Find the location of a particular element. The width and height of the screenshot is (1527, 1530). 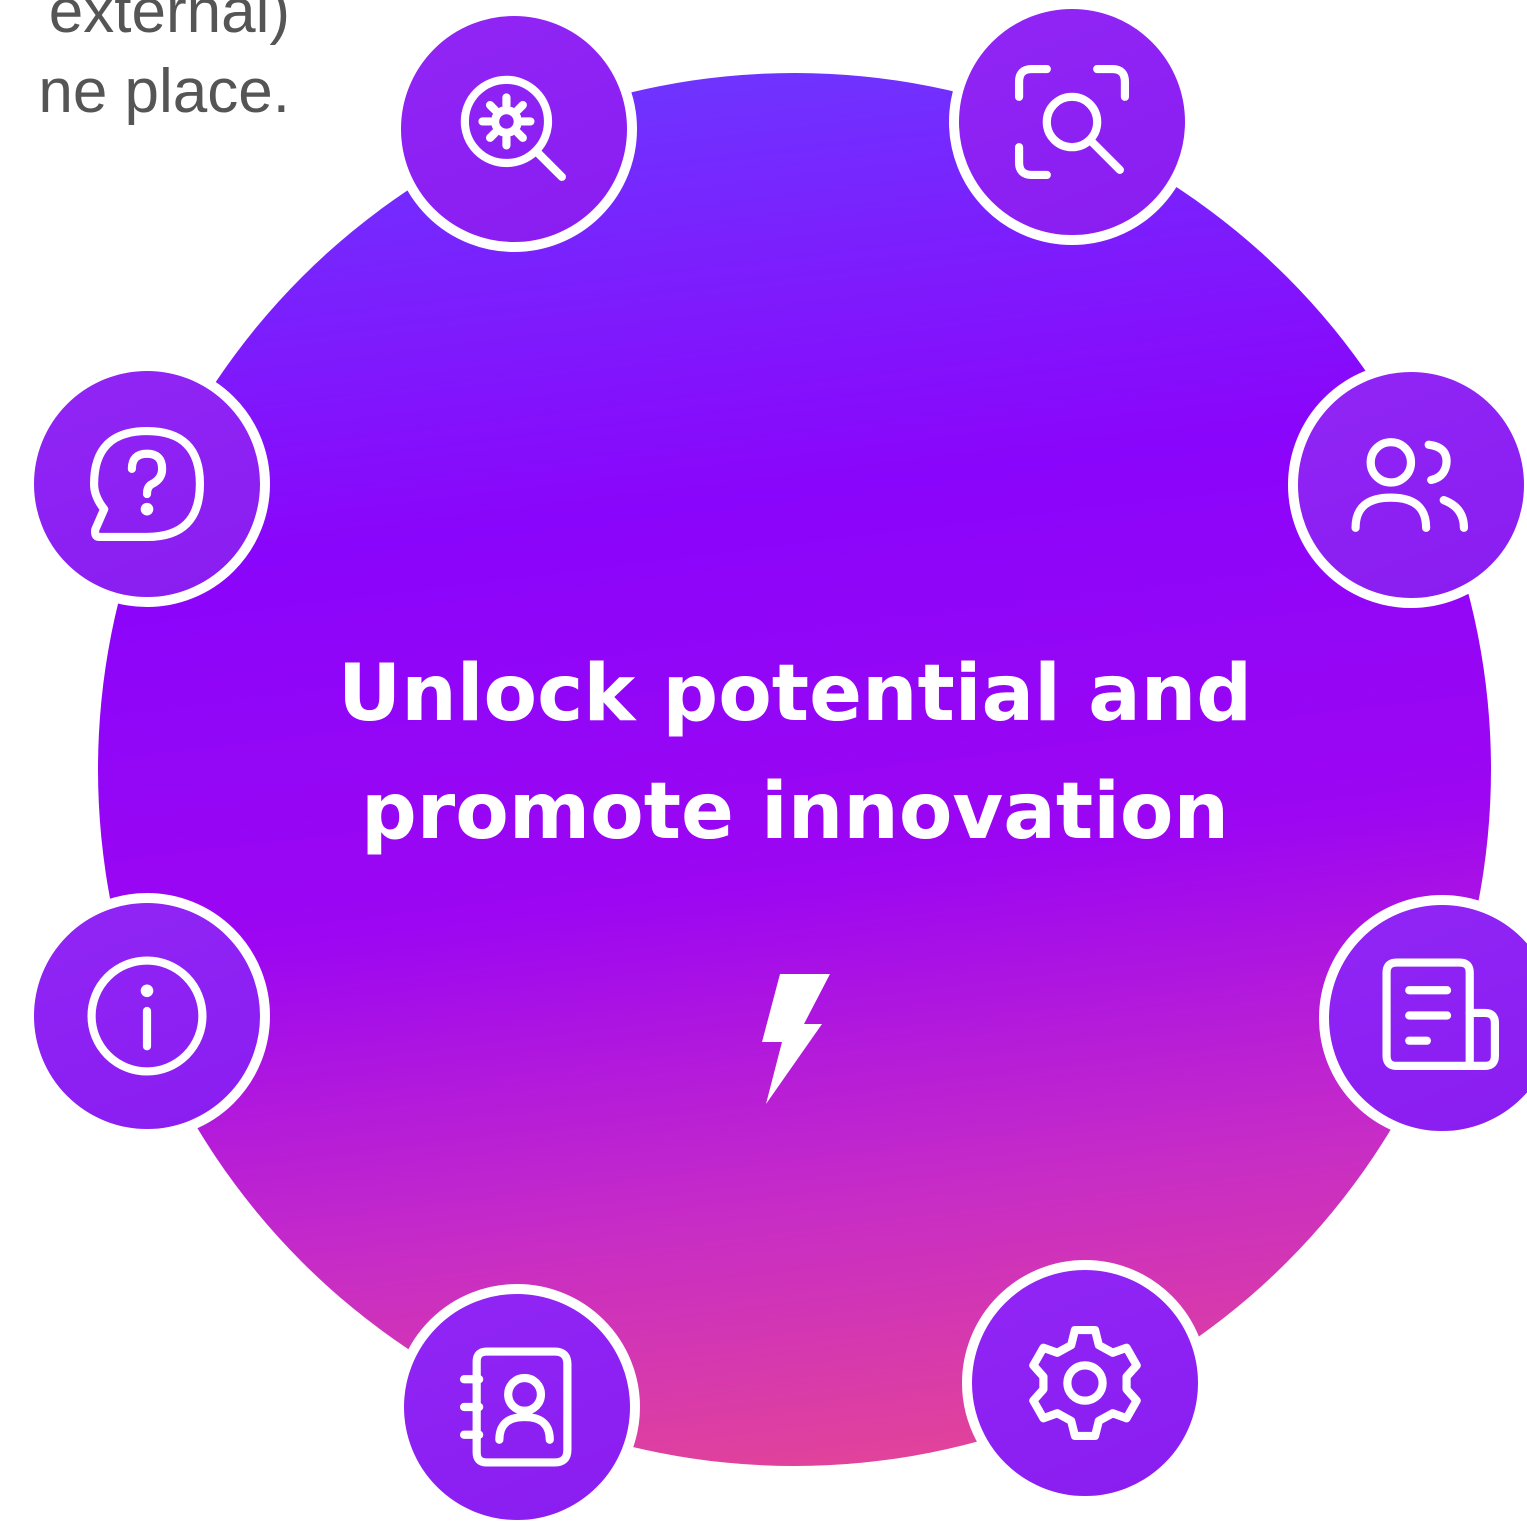

node-settings-gear is located at coordinates (1085, 1383).